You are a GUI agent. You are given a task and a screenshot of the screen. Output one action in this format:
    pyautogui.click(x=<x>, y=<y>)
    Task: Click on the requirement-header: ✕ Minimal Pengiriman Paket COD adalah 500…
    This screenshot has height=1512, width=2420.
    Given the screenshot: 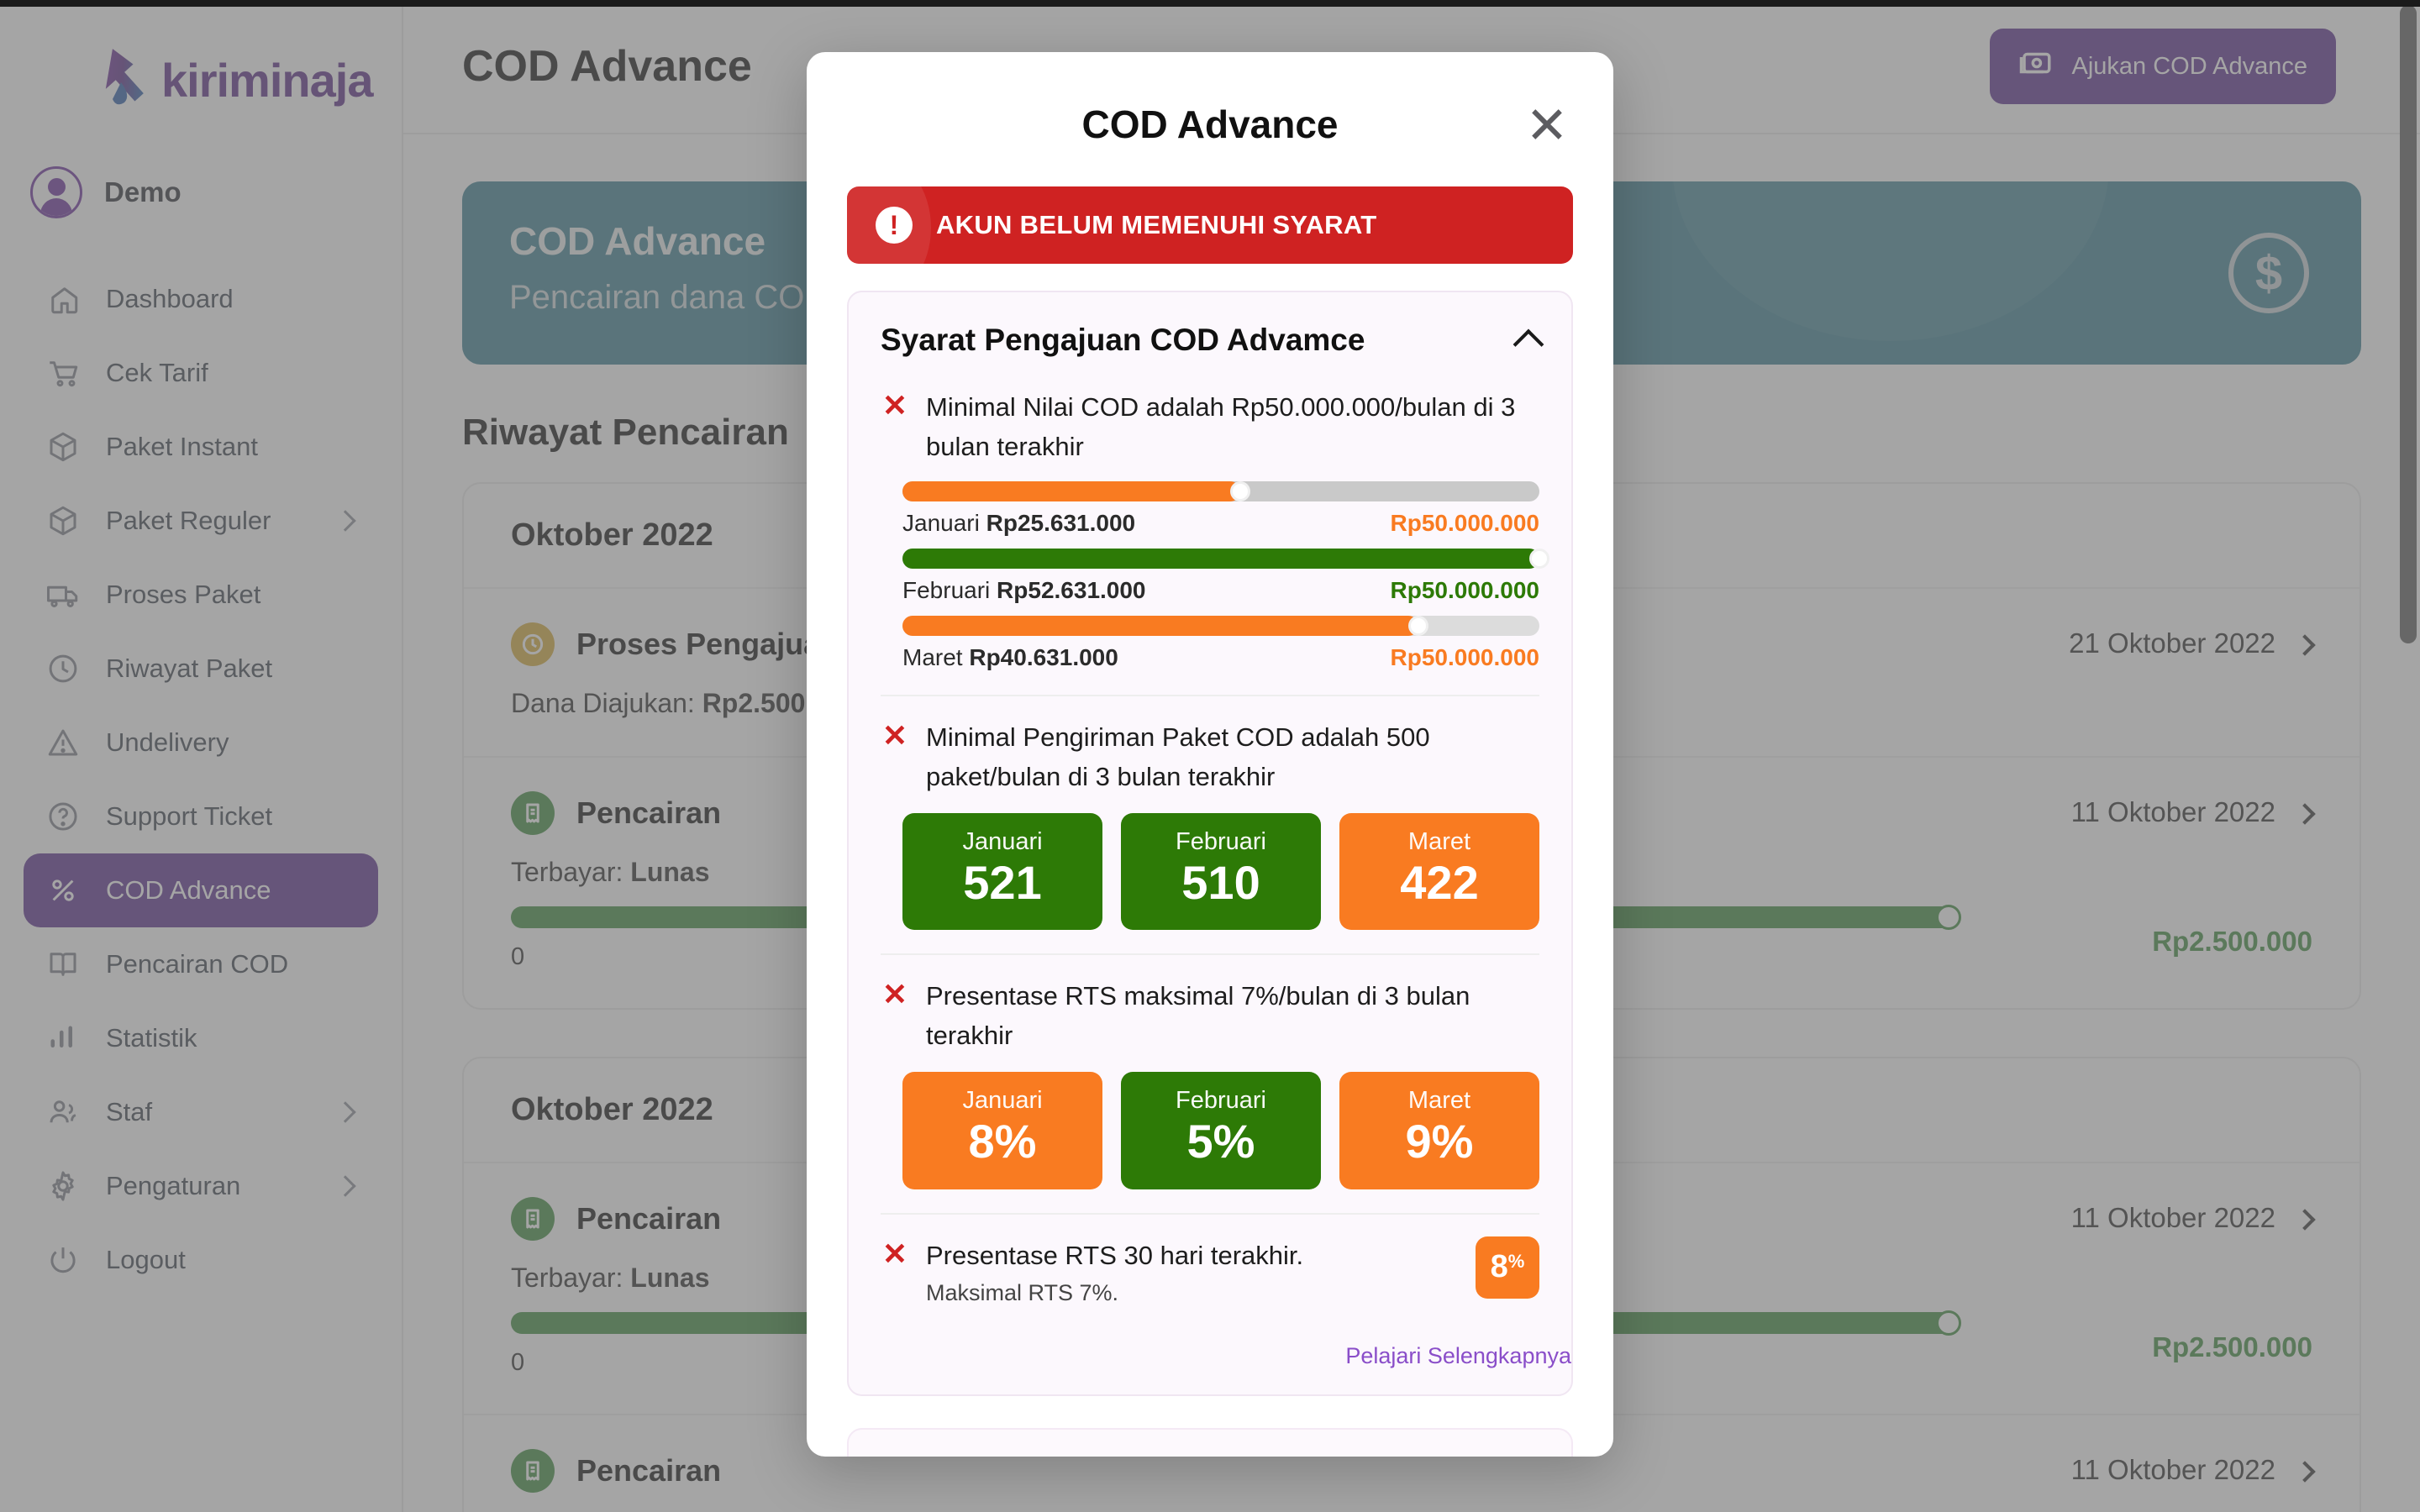 What is the action you would take?
    pyautogui.click(x=1210, y=757)
    